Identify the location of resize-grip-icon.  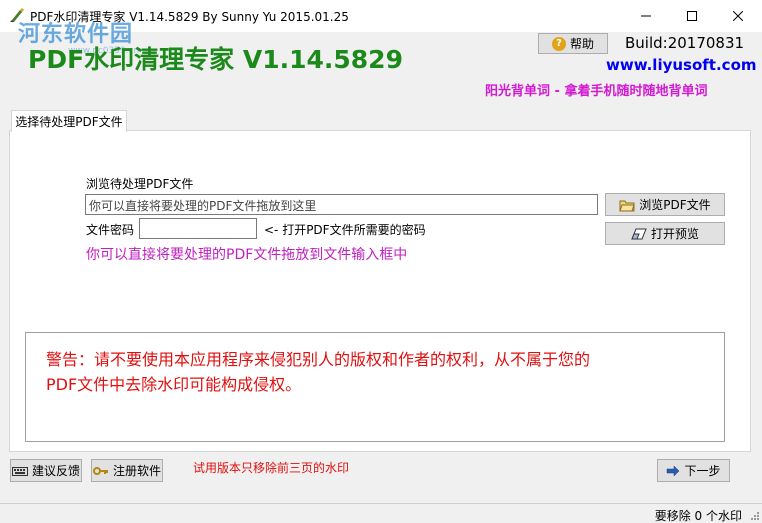
(755, 516).